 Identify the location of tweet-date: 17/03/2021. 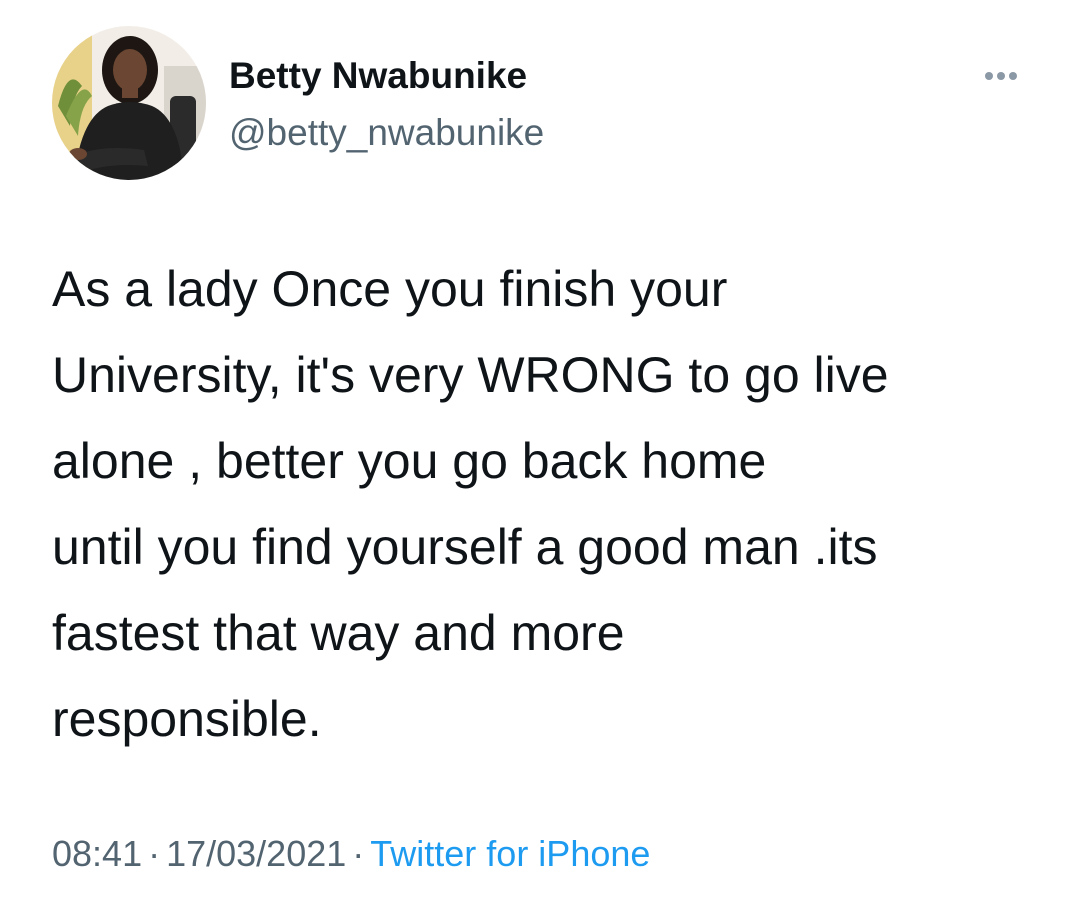
(256, 853).